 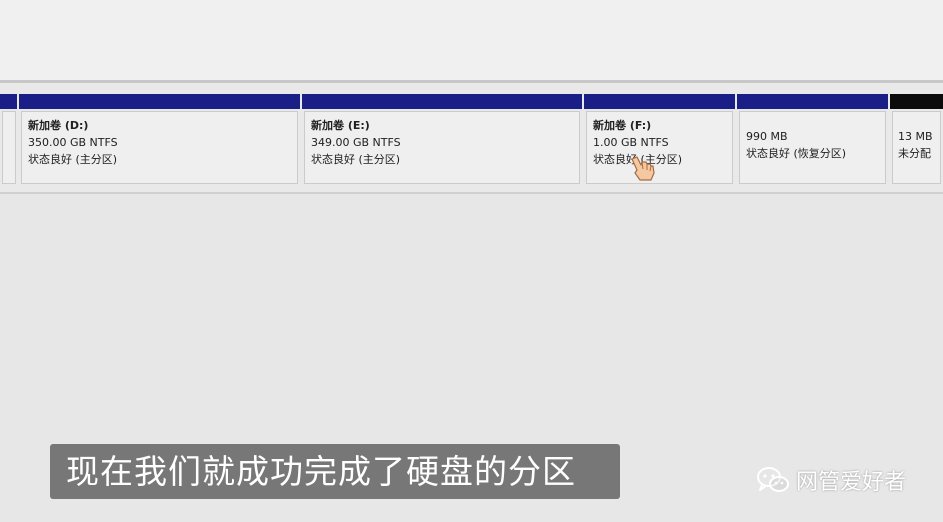 I want to click on partition-body: 新加卷 (D:) 350.00 GB NTFS 状态良好 (主分区), so click(x=159, y=147).